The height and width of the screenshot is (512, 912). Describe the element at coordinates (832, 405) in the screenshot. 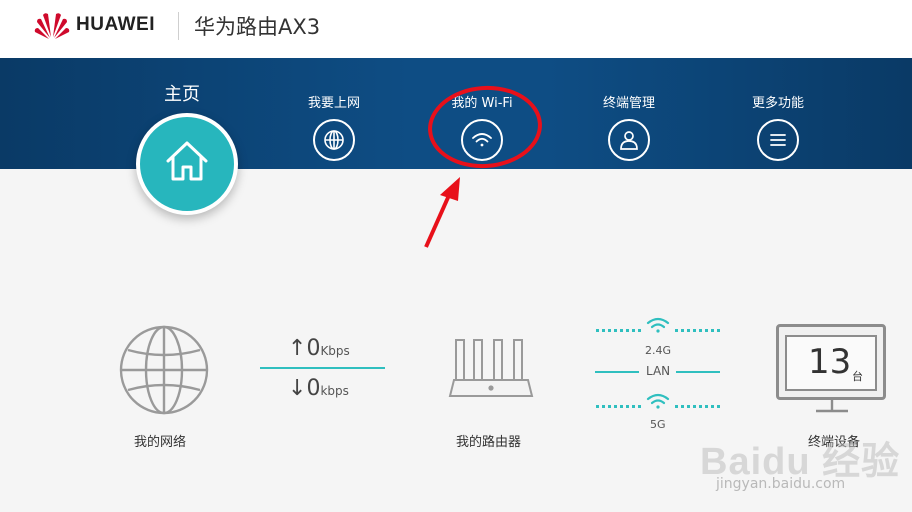

I see `monitor-stand-icon` at that location.